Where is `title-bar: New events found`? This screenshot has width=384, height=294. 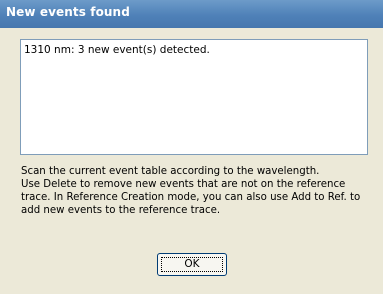 title-bar: New events found is located at coordinates (191, 14).